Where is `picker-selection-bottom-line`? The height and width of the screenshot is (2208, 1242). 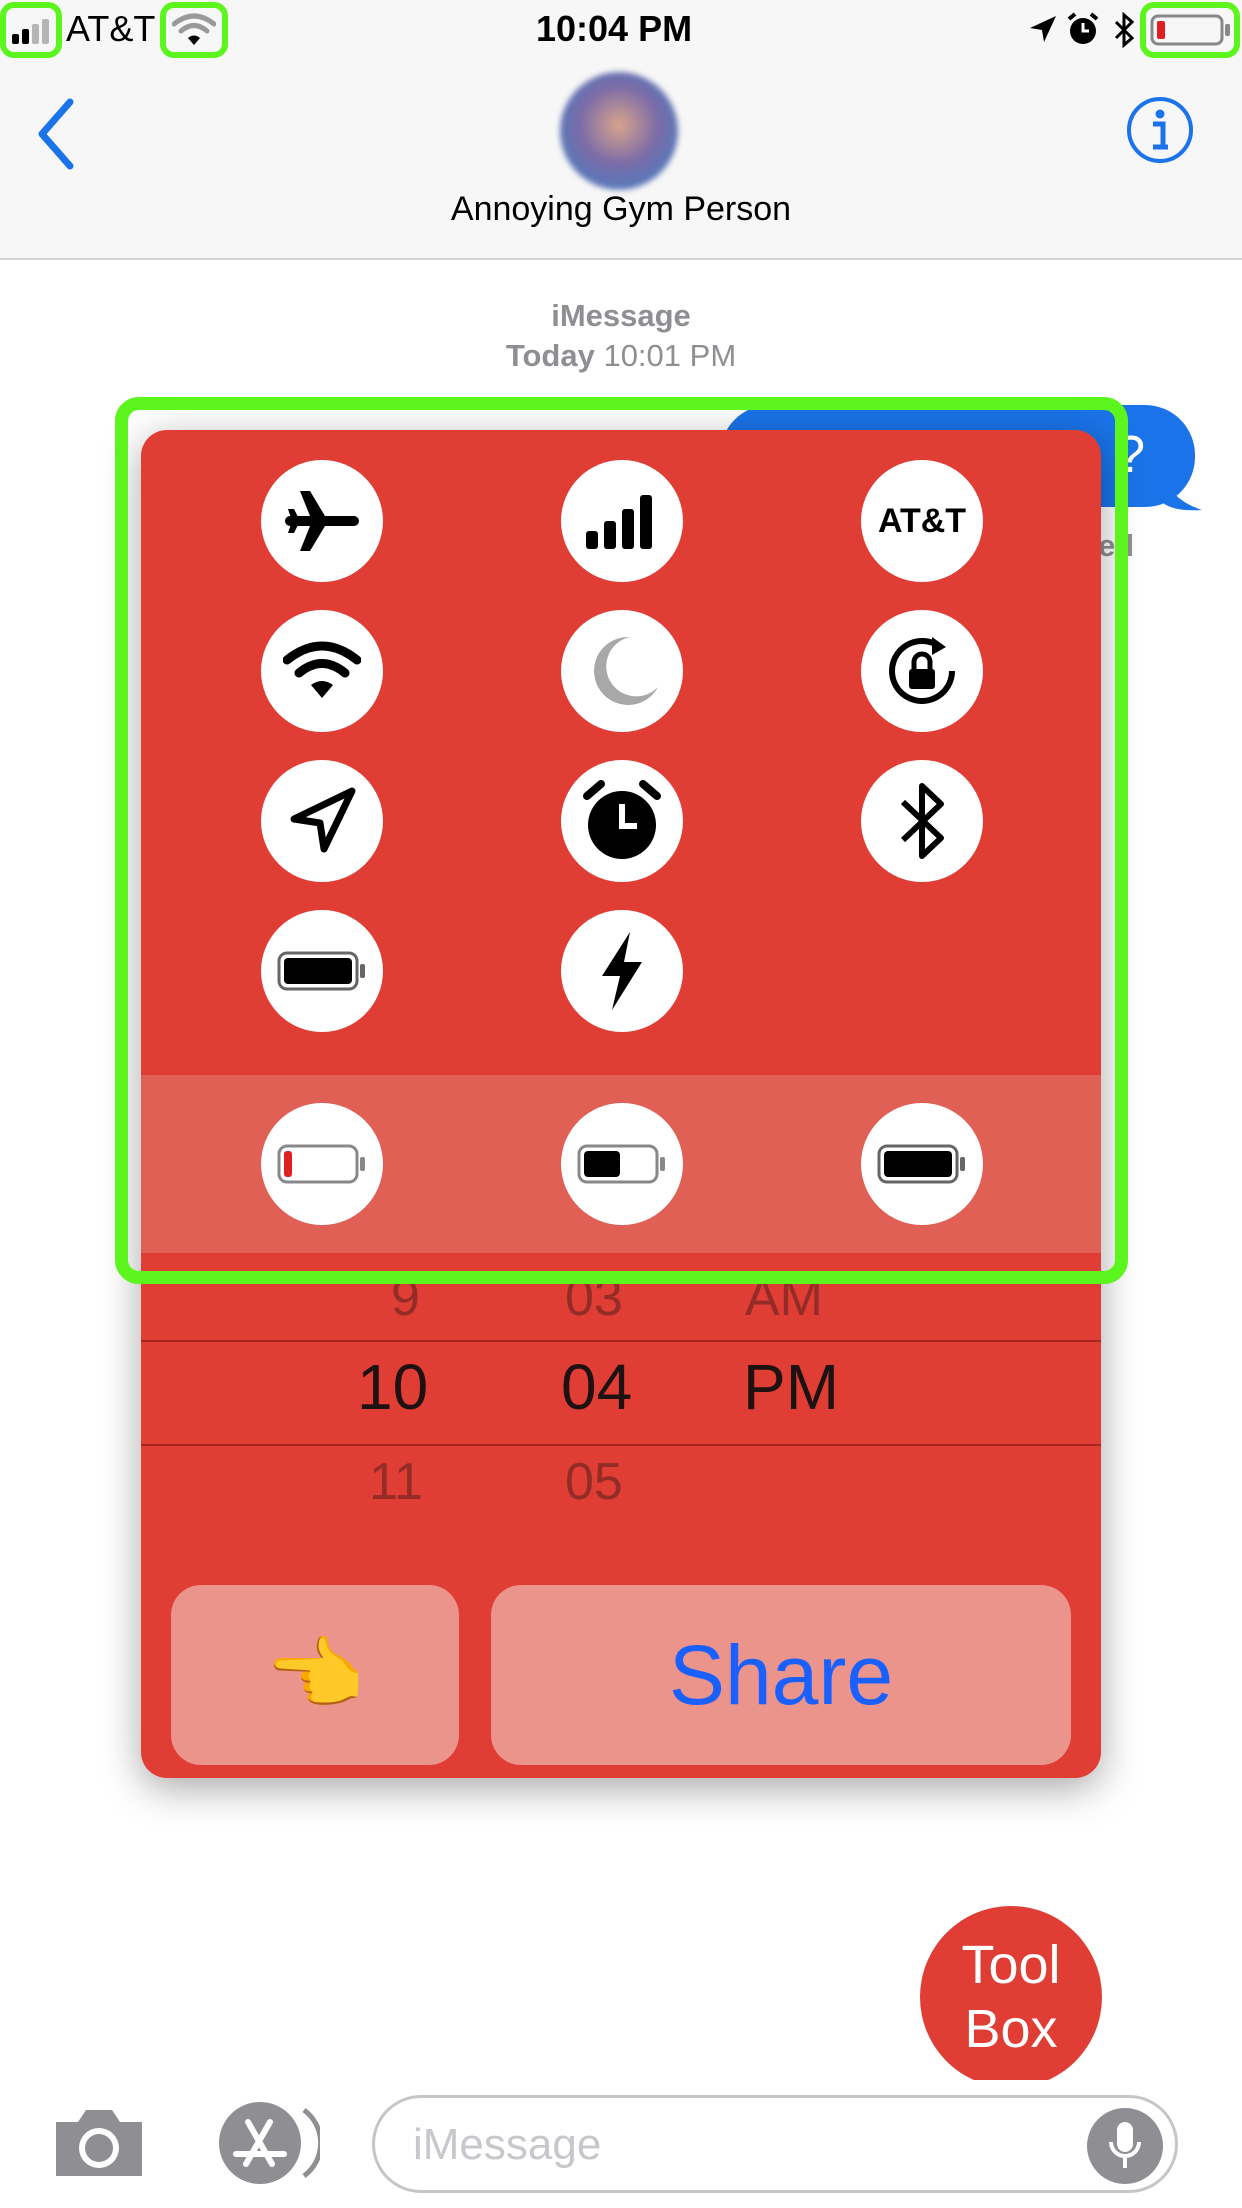 picker-selection-bottom-line is located at coordinates (621, 1445).